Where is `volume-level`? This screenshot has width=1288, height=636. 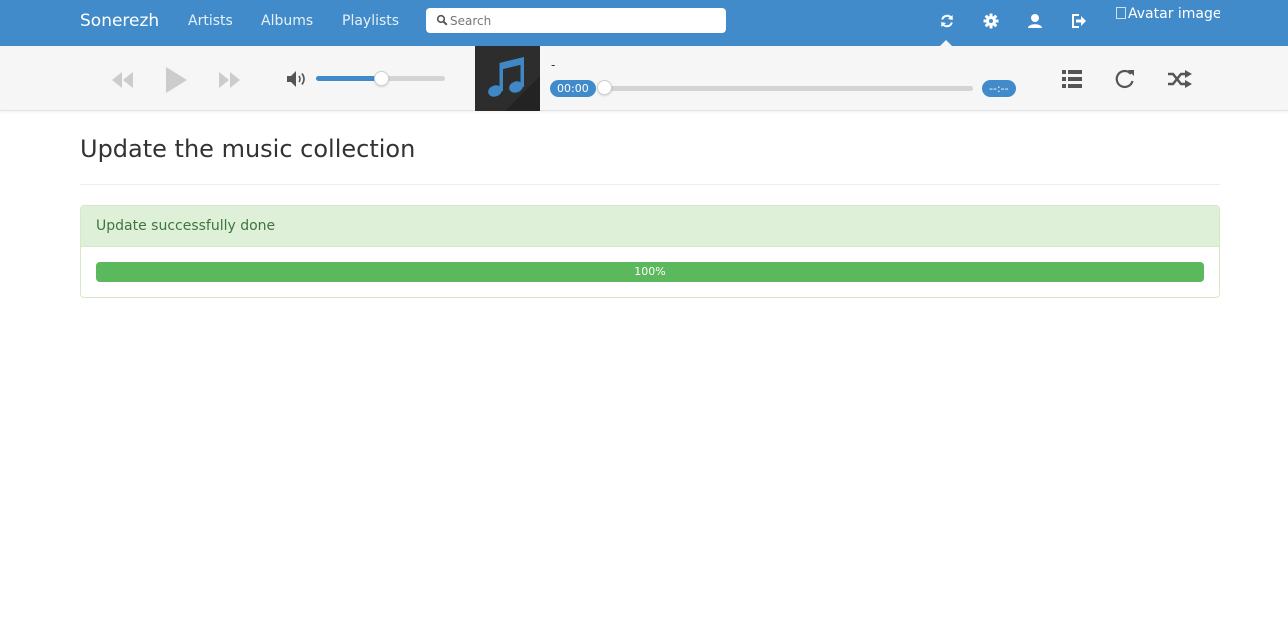
volume-level is located at coordinates (348, 78).